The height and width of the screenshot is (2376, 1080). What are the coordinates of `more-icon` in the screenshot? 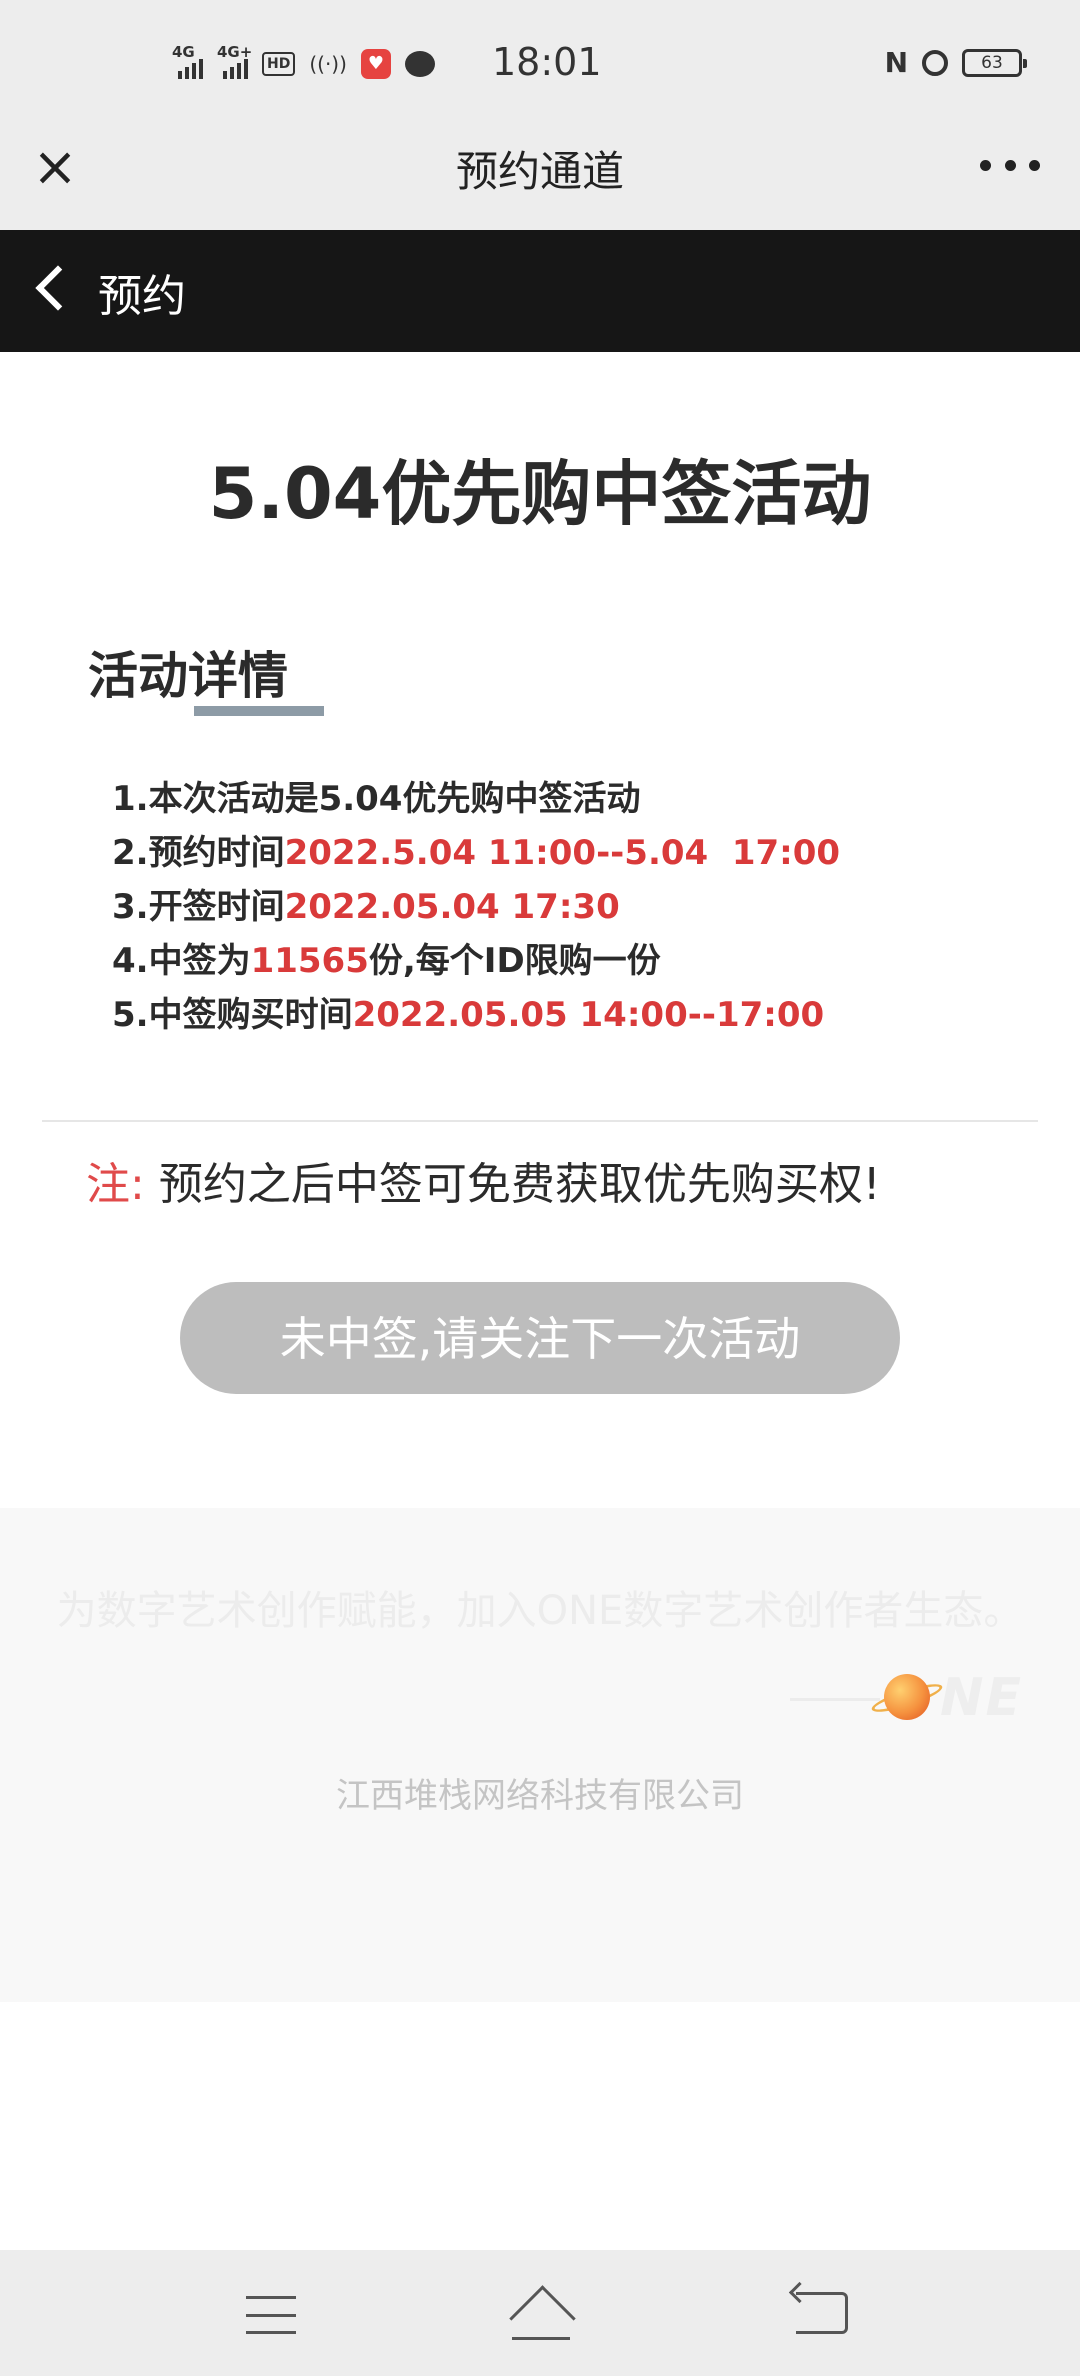 It's located at (1010, 165).